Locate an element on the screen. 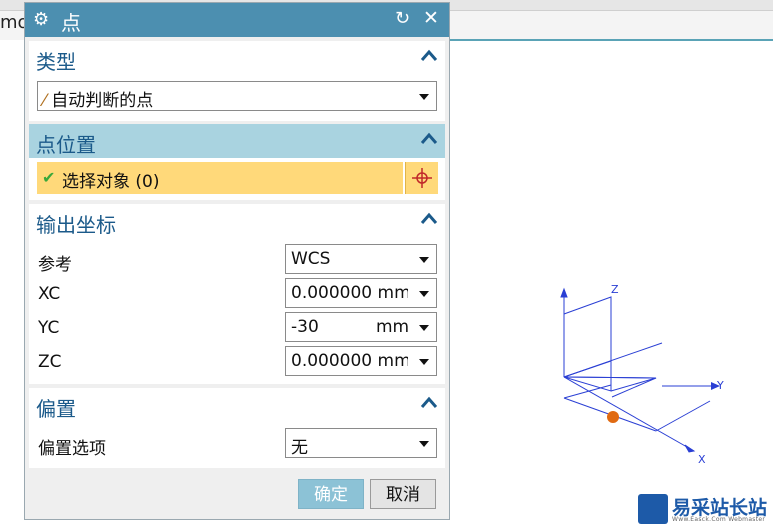 The height and width of the screenshot is (530, 773). dialog-titlebar: ⚙ 点 ↻ ✕ is located at coordinates (237, 20).